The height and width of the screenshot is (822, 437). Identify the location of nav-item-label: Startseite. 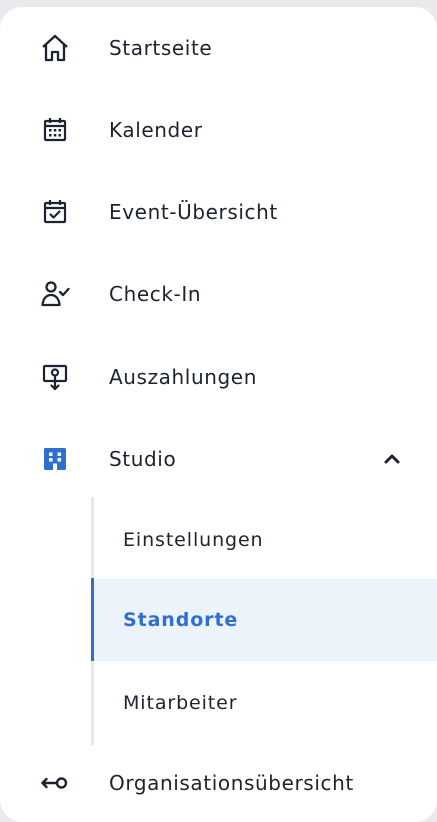
(161, 48).